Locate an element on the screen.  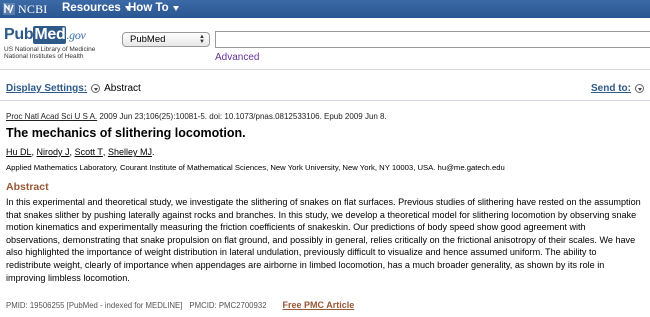
send-to: Send to: is located at coordinates (617, 88).